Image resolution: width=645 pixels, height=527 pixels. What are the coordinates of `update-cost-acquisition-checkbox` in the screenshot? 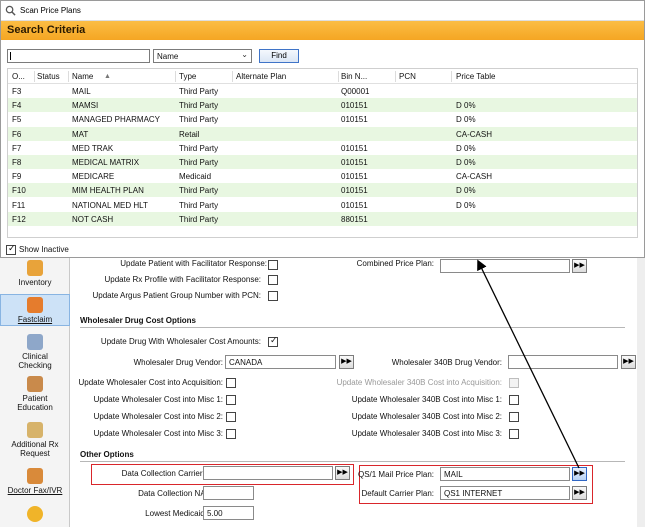 It's located at (231, 383).